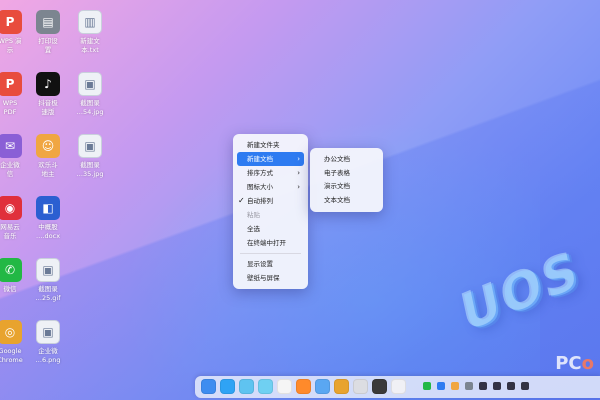  Describe the element at coordinates (48, 146) in the screenshot. I see `game-character-icon: ☺` at that location.